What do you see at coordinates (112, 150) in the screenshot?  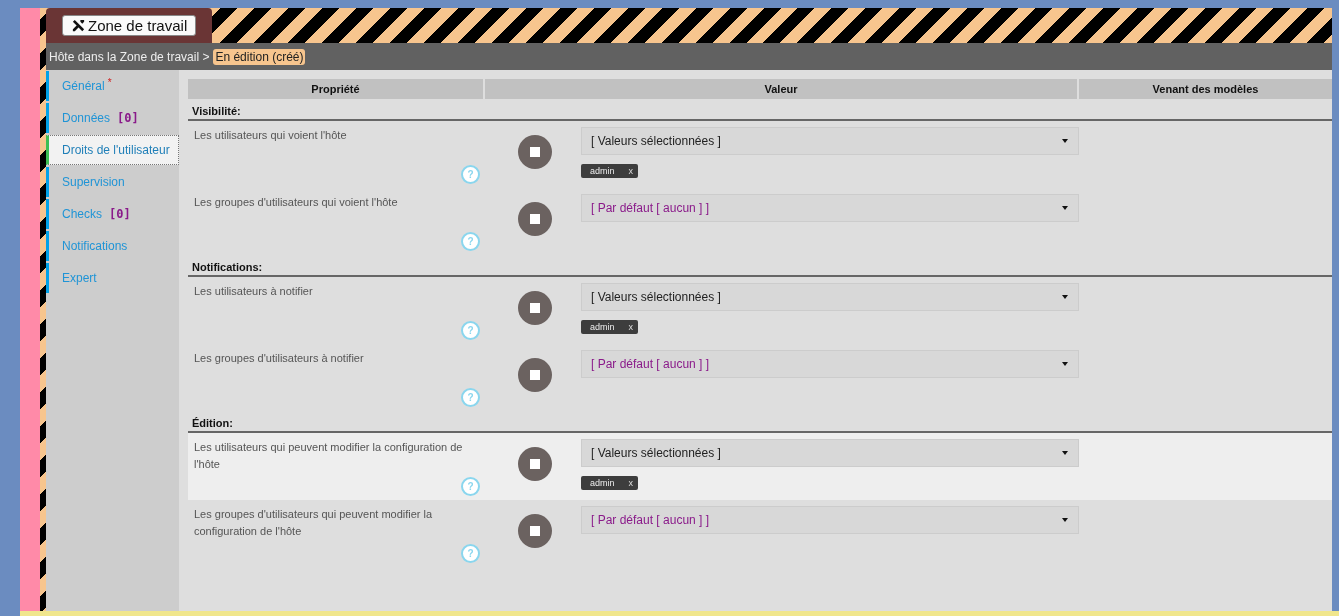 I see `sidebar-tab: Droits de l'utilisateur` at bounding box center [112, 150].